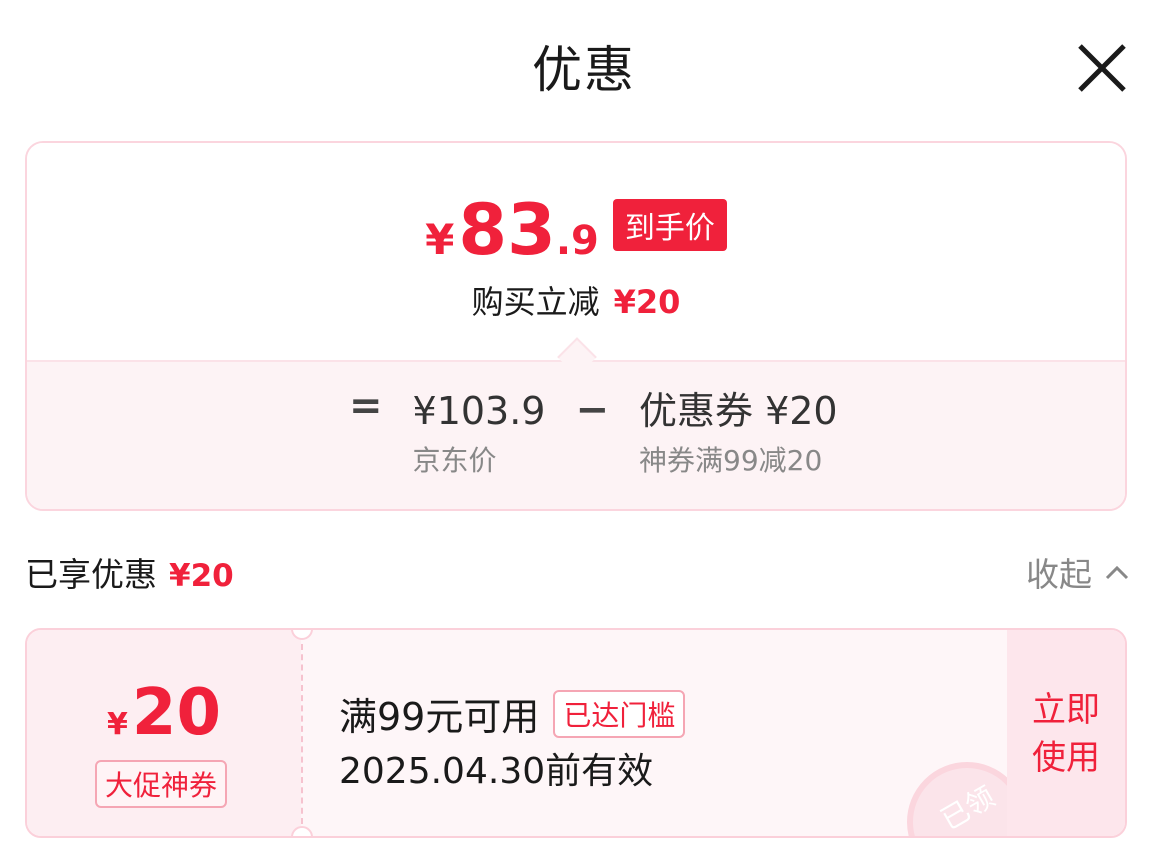  I want to click on collapse-label: 收起, so click(1059, 574).